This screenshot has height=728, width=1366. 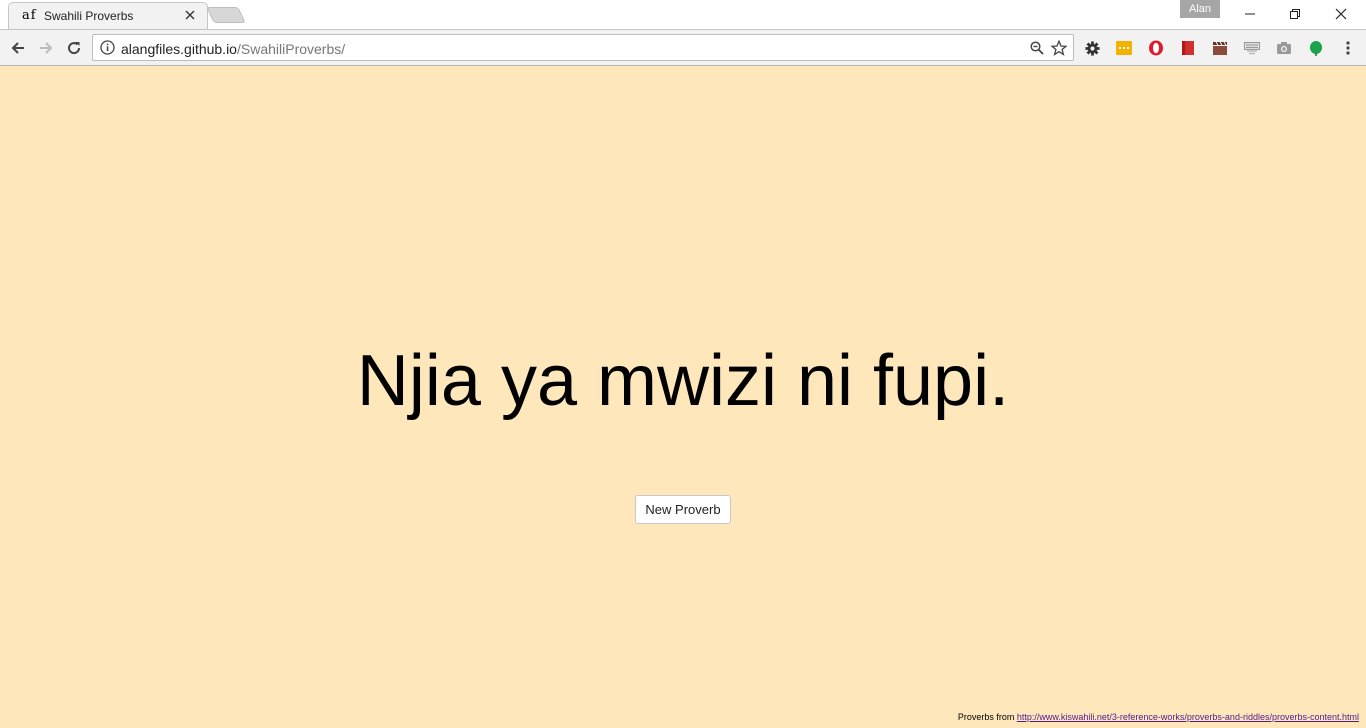 I want to click on title-bar: af Swahili Proverbs Alan, so click(x=683, y=14).